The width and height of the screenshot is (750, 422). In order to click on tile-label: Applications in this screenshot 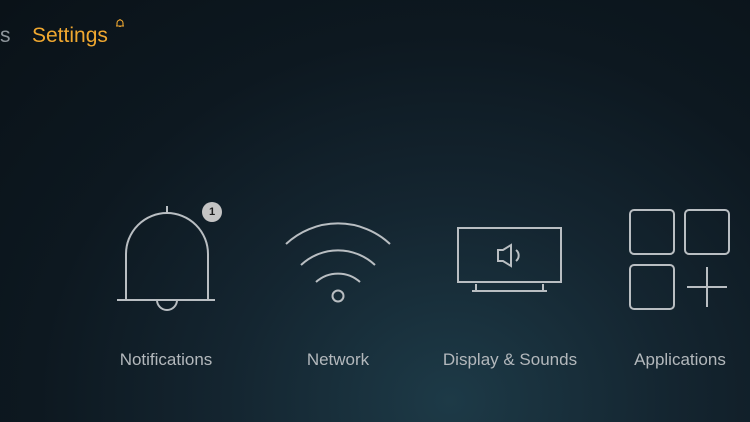, I will do `click(680, 359)`.